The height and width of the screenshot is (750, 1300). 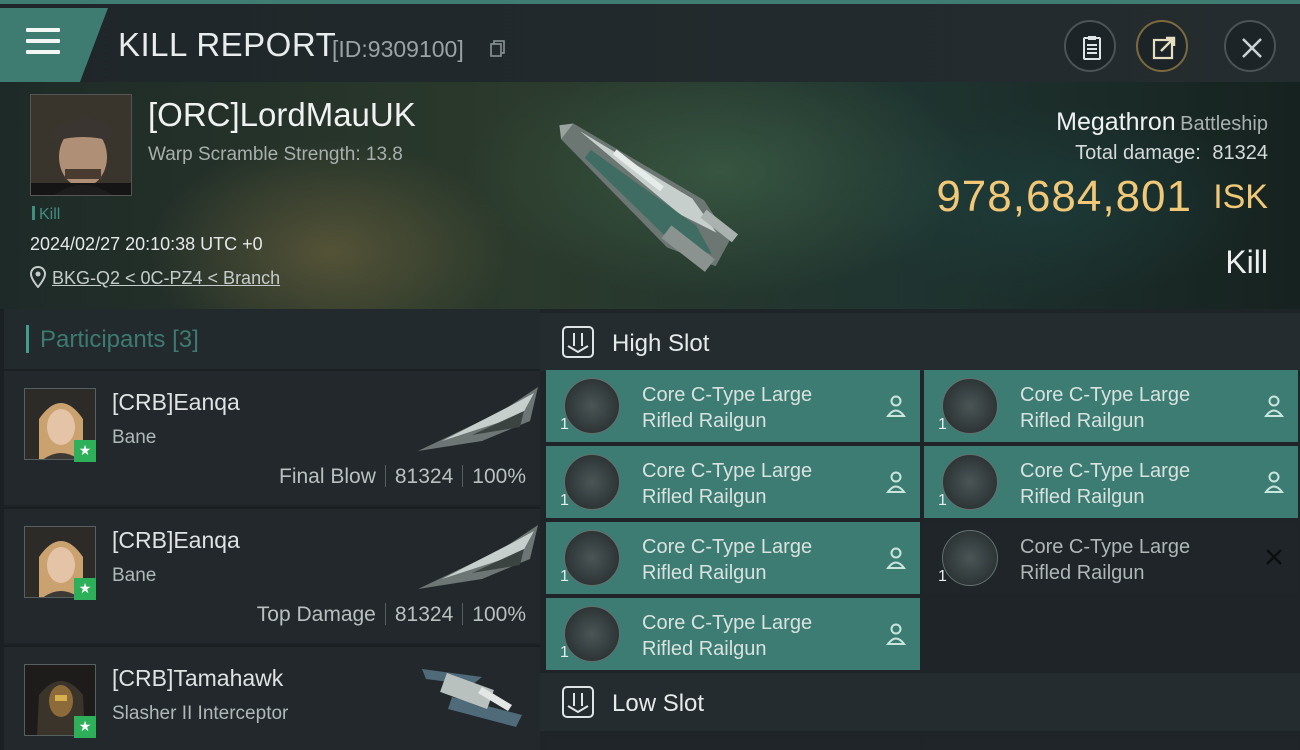 I want to click on page-title: KILL REPORT, so click(x=227, y=44).